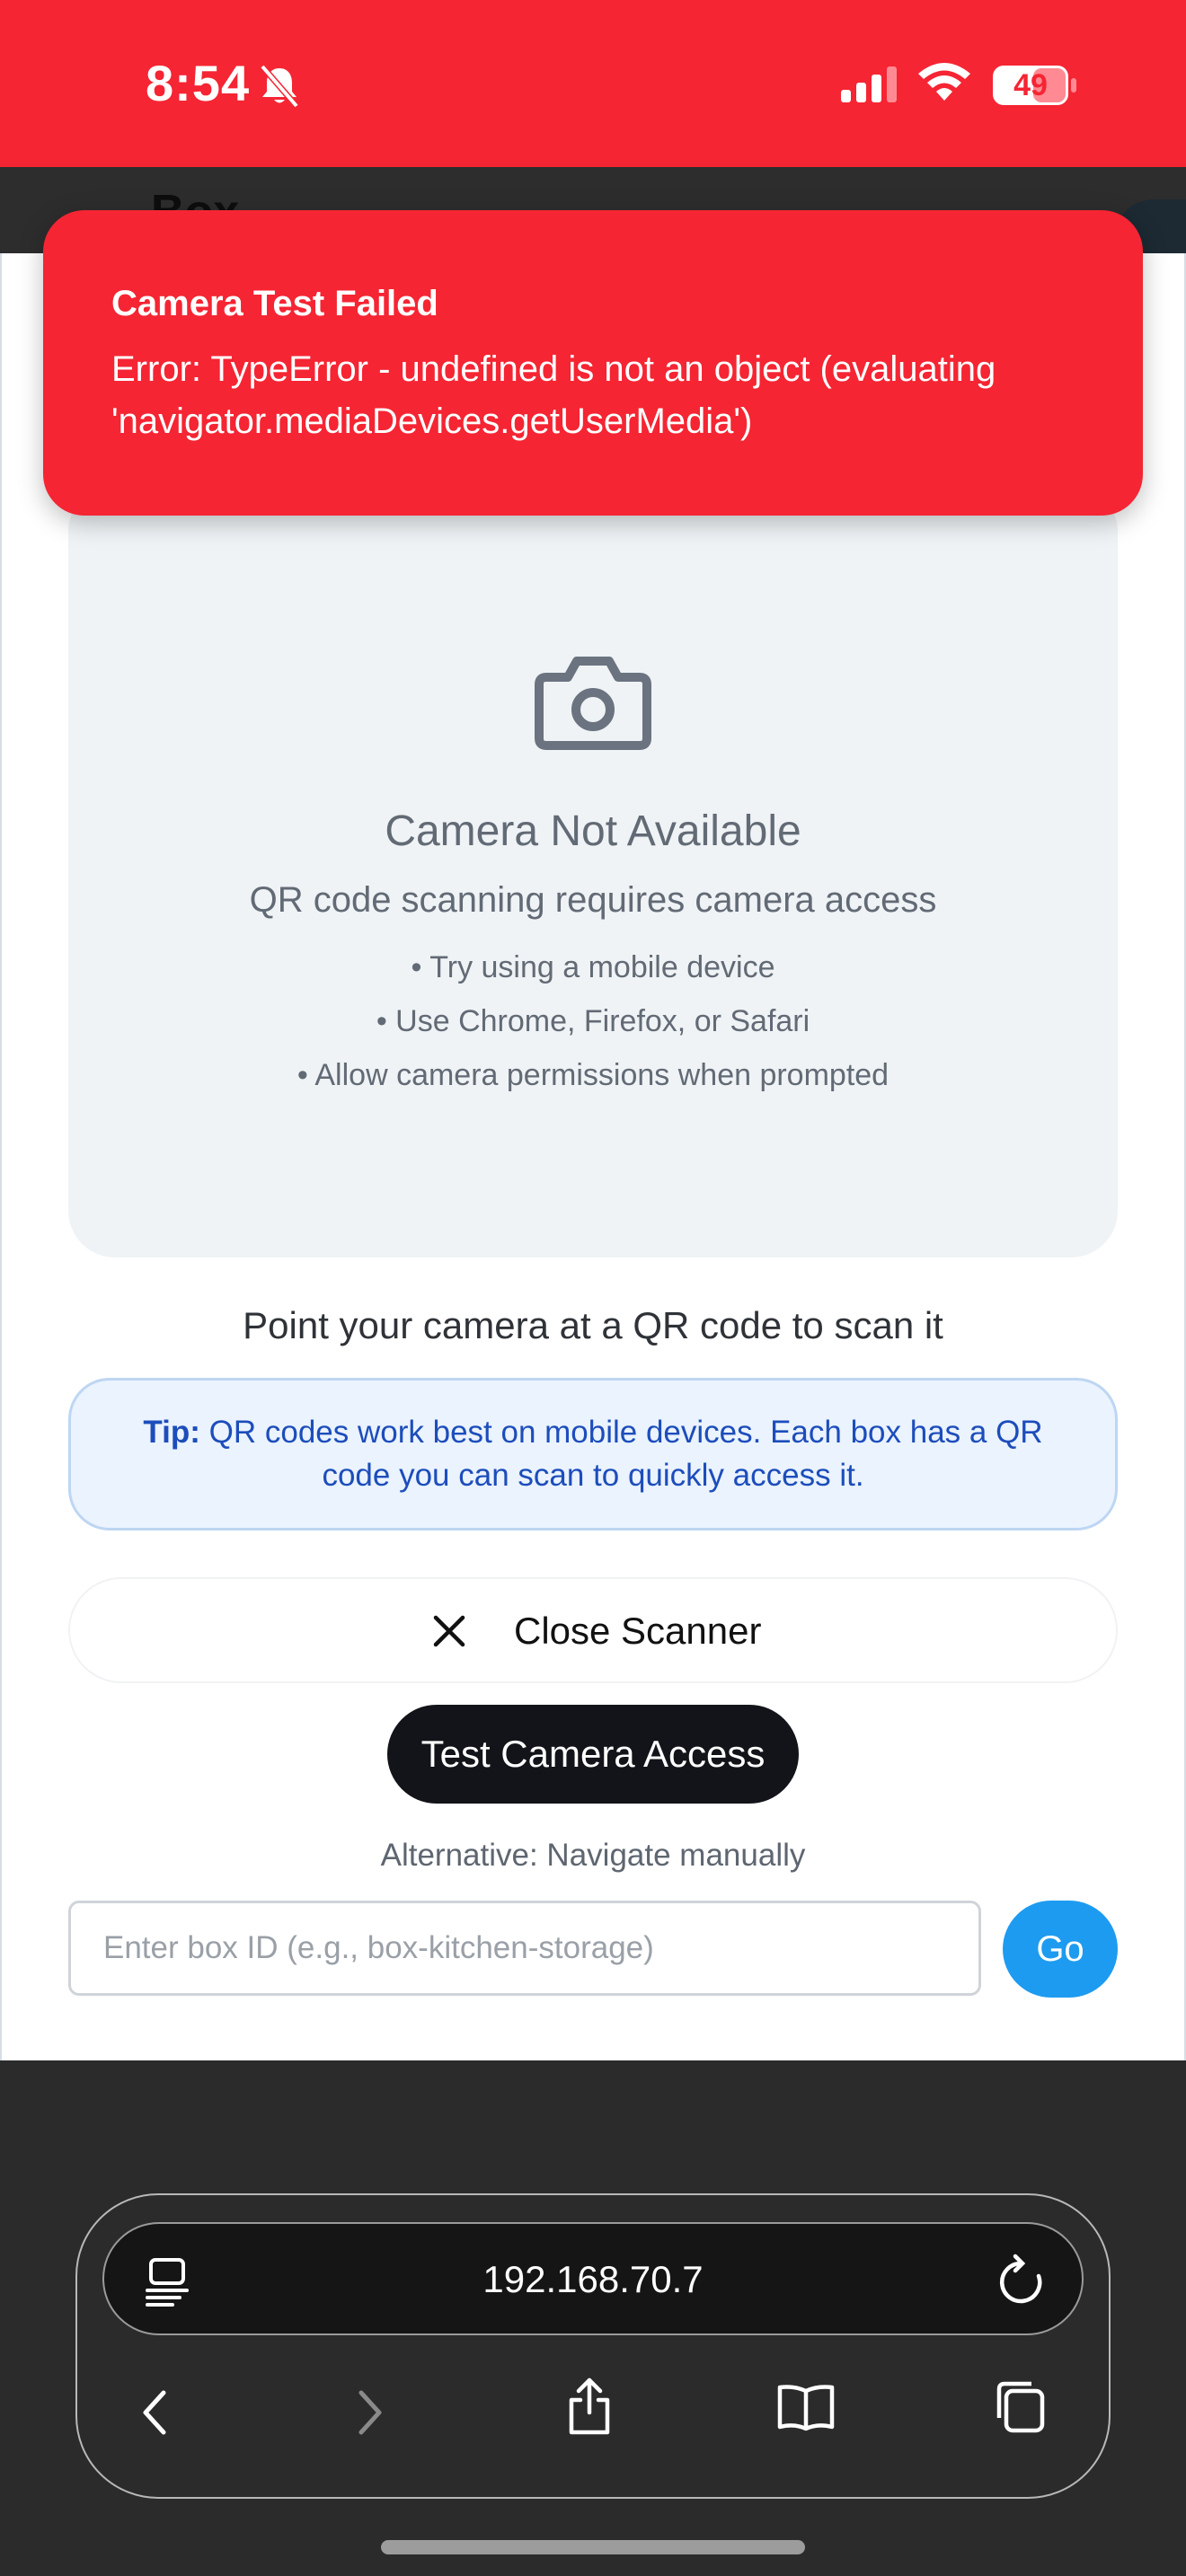 The height and width of the screenshot is (2576, 1186). What do you see at coordinates (198, 83) in the screenshot?
I see `status-time: 8:54` at bounding box center [198, 83].